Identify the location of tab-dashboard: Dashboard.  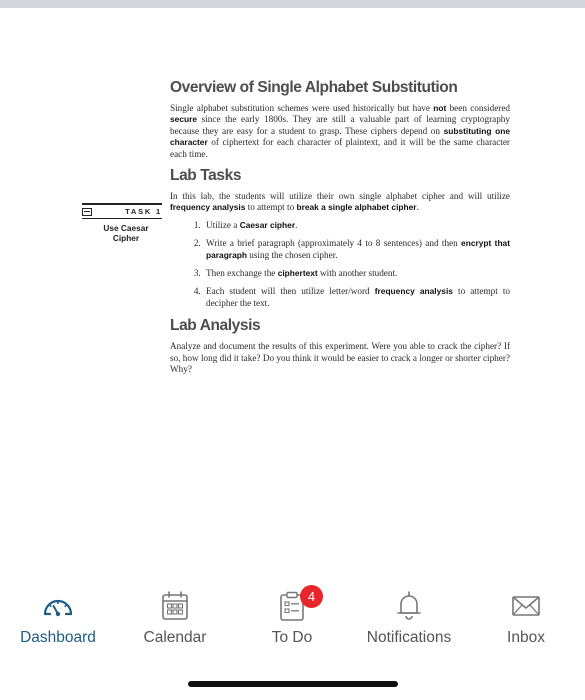
(58, 618).